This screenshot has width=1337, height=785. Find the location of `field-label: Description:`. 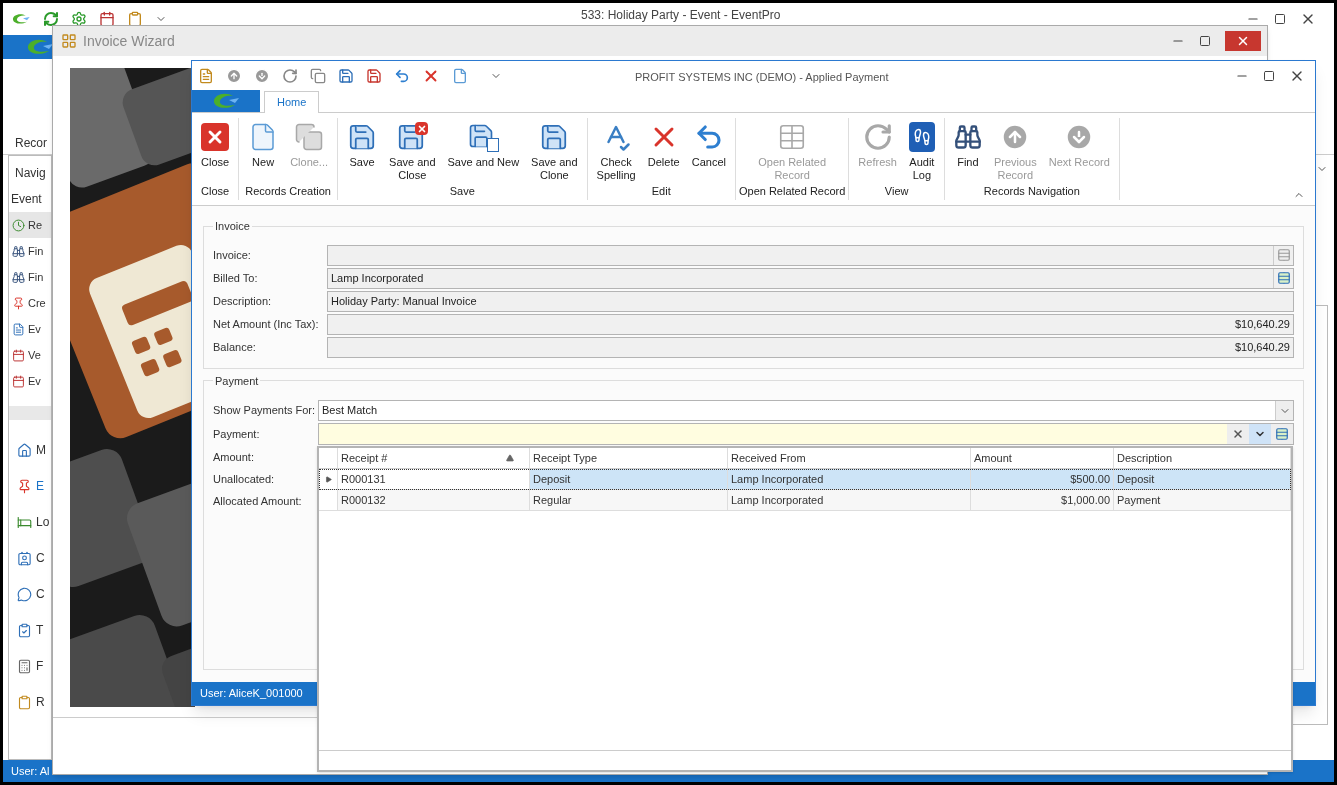

field-label: Description: is located at coordinates (243, 301).